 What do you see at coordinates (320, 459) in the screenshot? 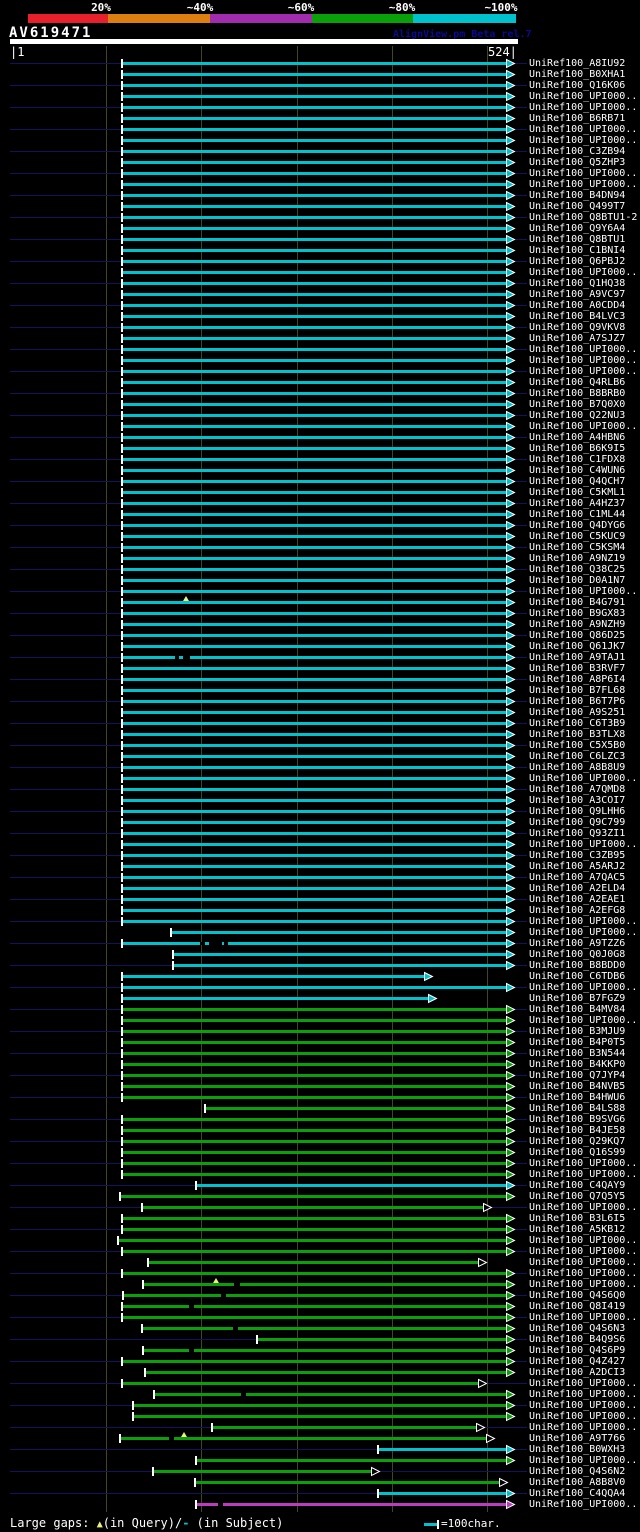
I see `alignment-row: UniRef100_C1FDX8` at bounding box center [320, 459].